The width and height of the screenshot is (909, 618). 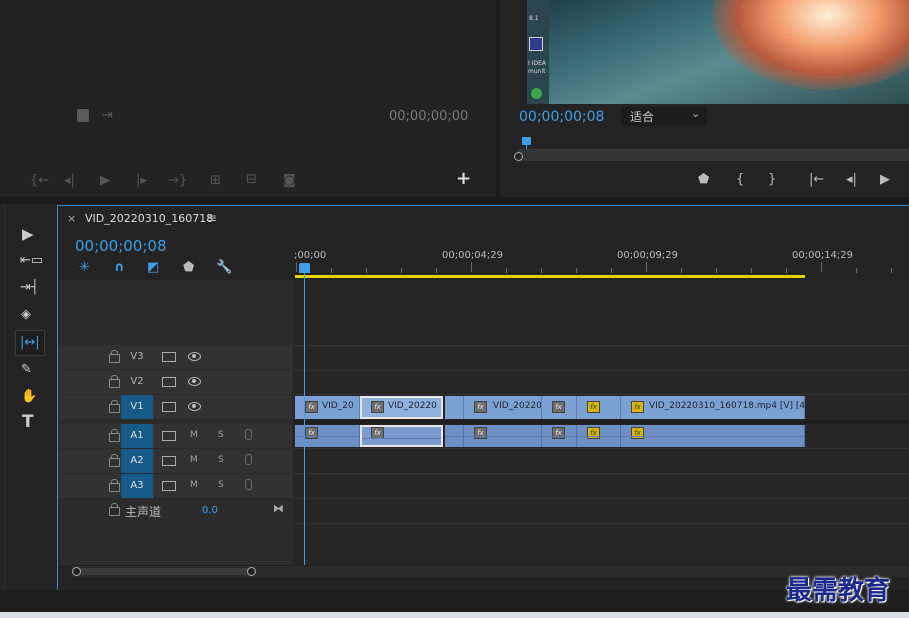 What do you see at coordinates (401, 436) in the screenshot?
I see `audio-clip-selected: fx` at bounding box center [401, 436].